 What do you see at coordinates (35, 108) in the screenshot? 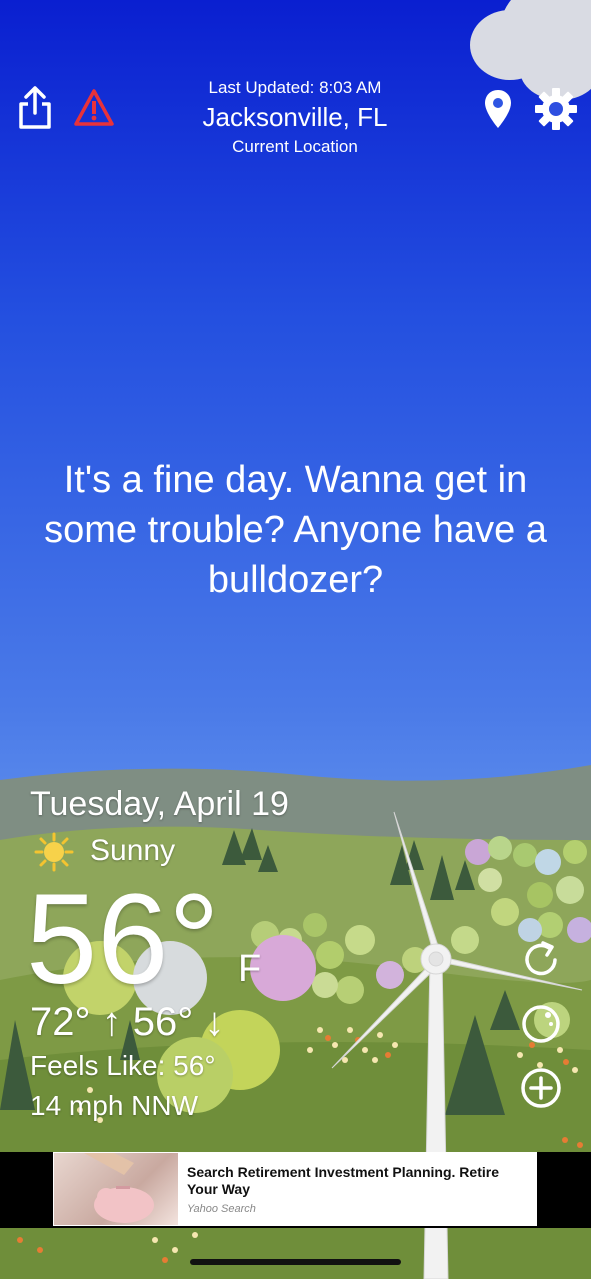
I see `share-icon` at bounding box center [35, 108].